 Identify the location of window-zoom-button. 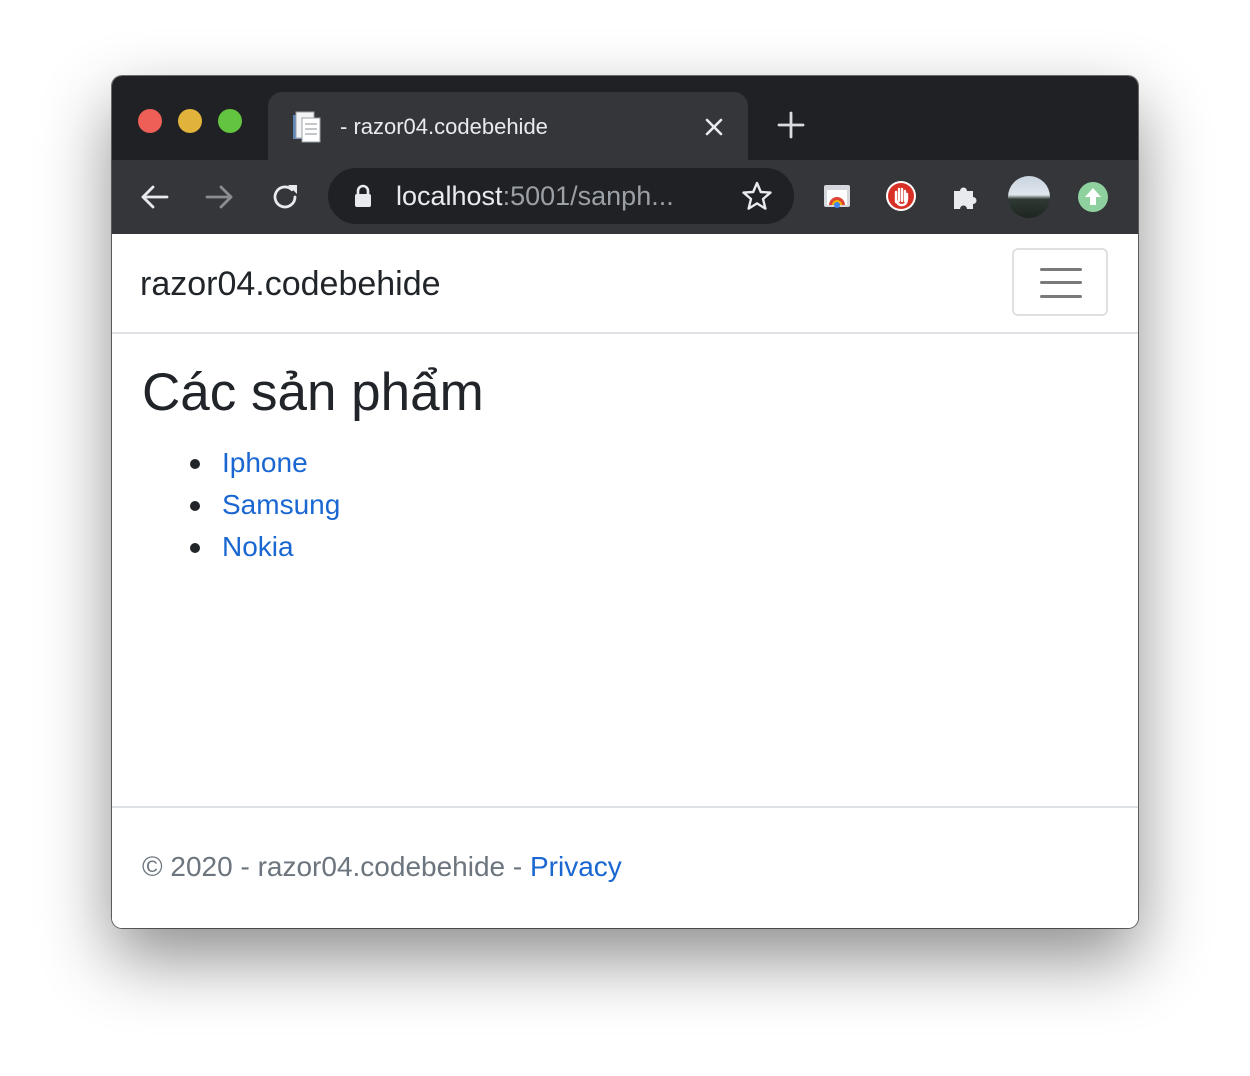
(230, 121).